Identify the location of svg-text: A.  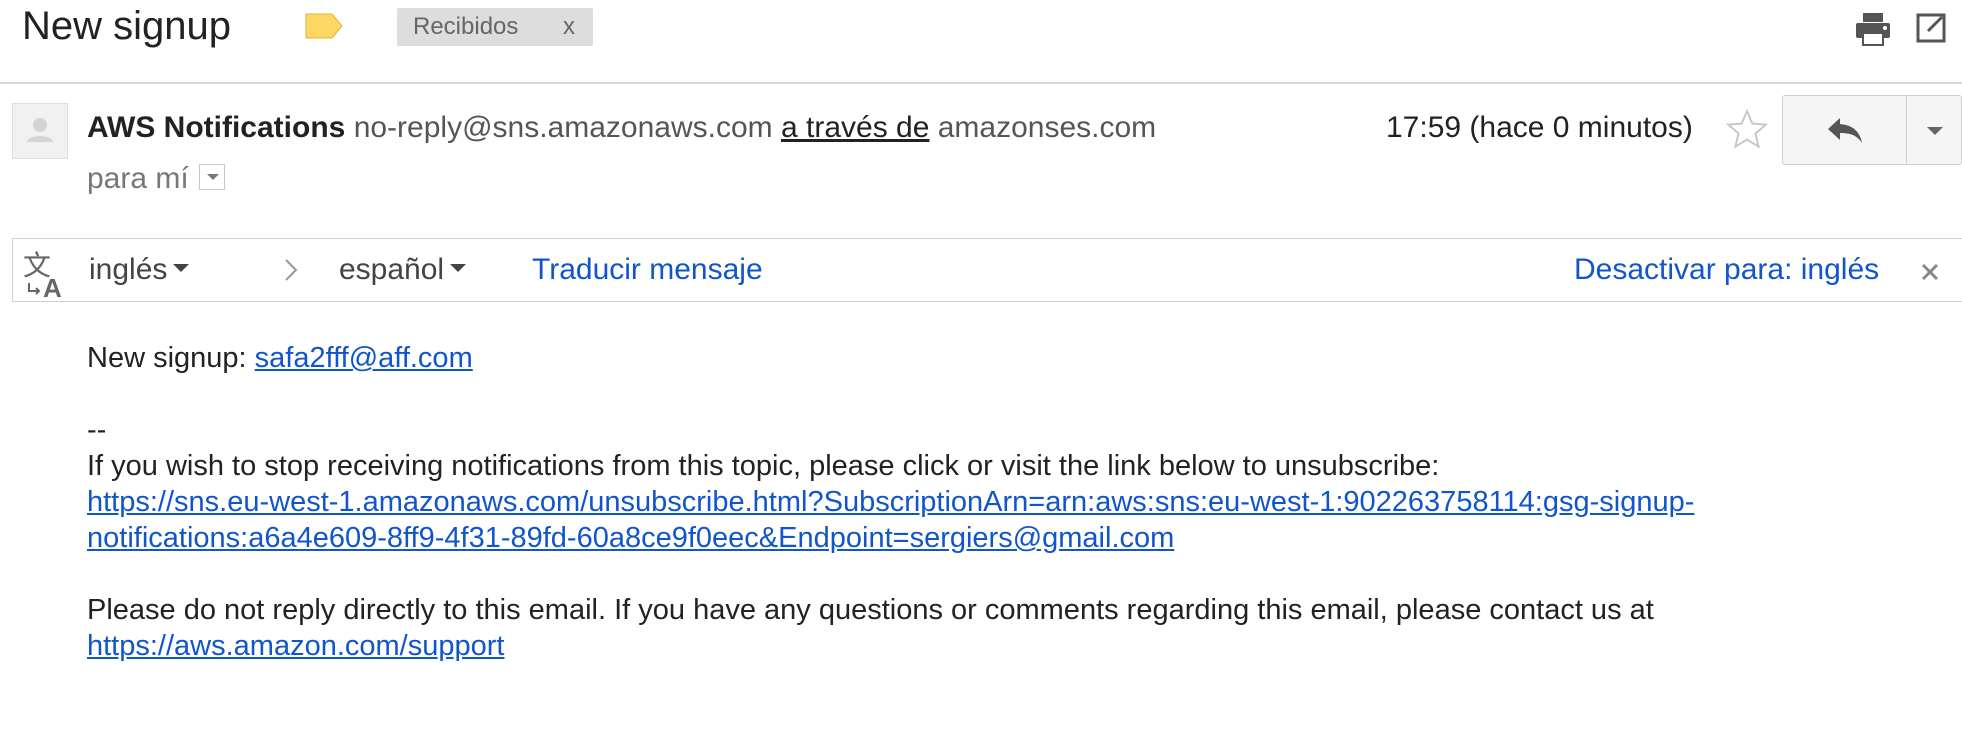
(52, 286).